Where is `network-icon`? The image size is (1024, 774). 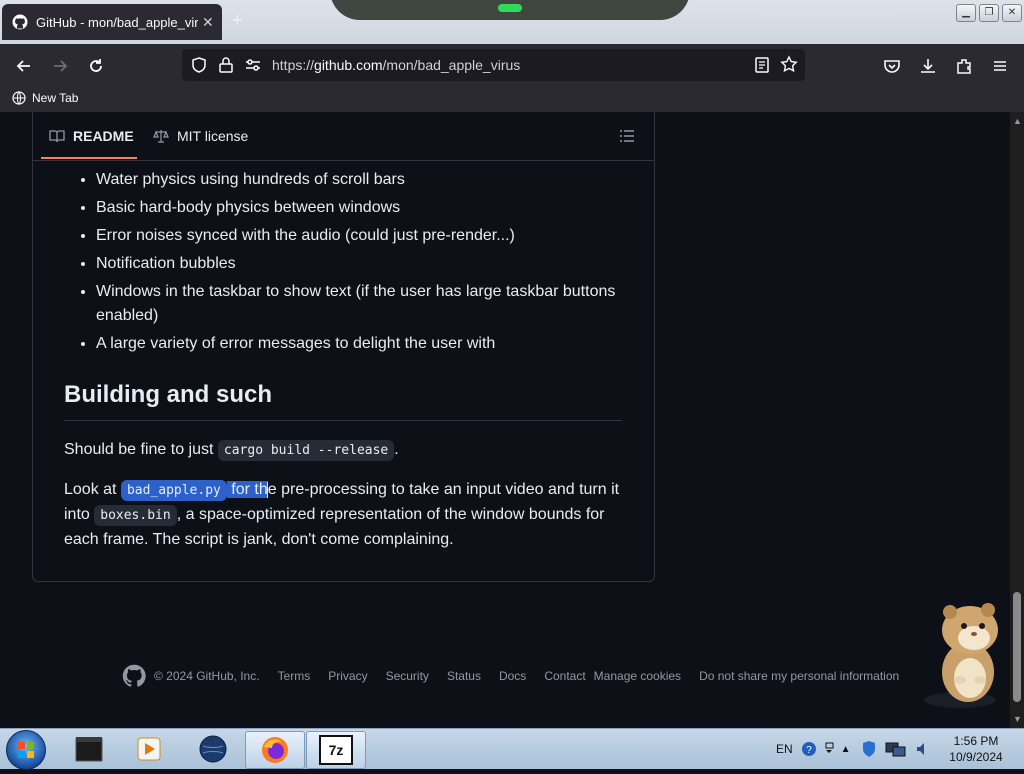 network-icon is located at coordinates (896, 749).